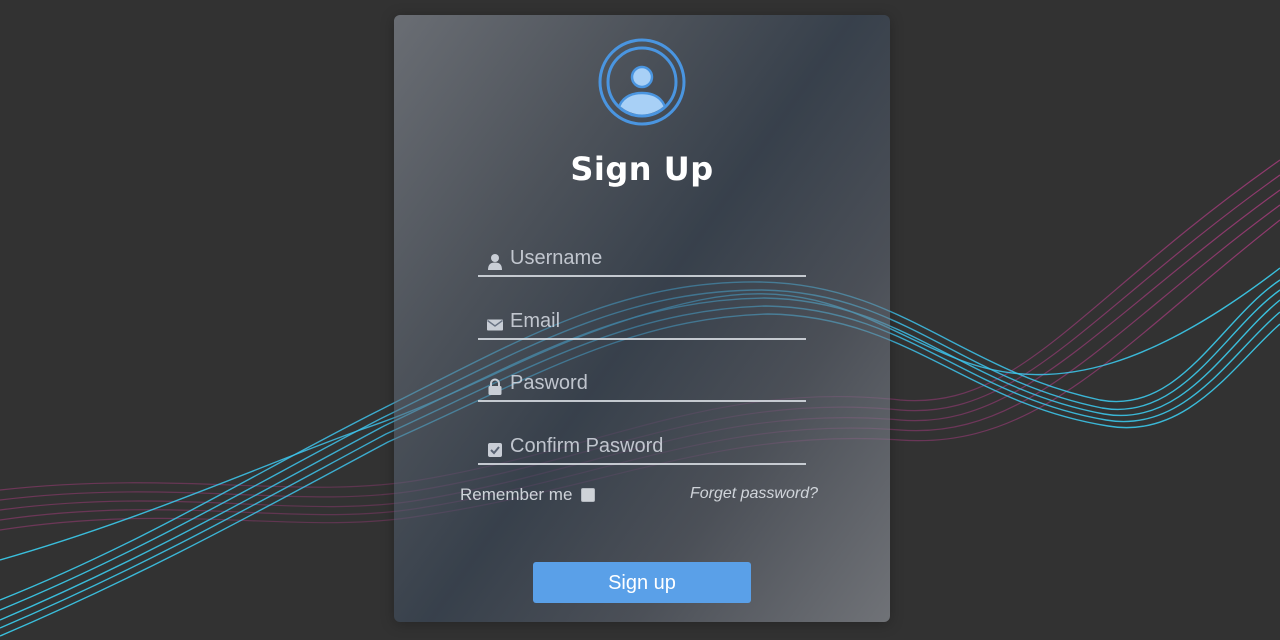 This screenshot has height=640, width=1280. I want to click on signup-button: Sign up, so click(642, 582).